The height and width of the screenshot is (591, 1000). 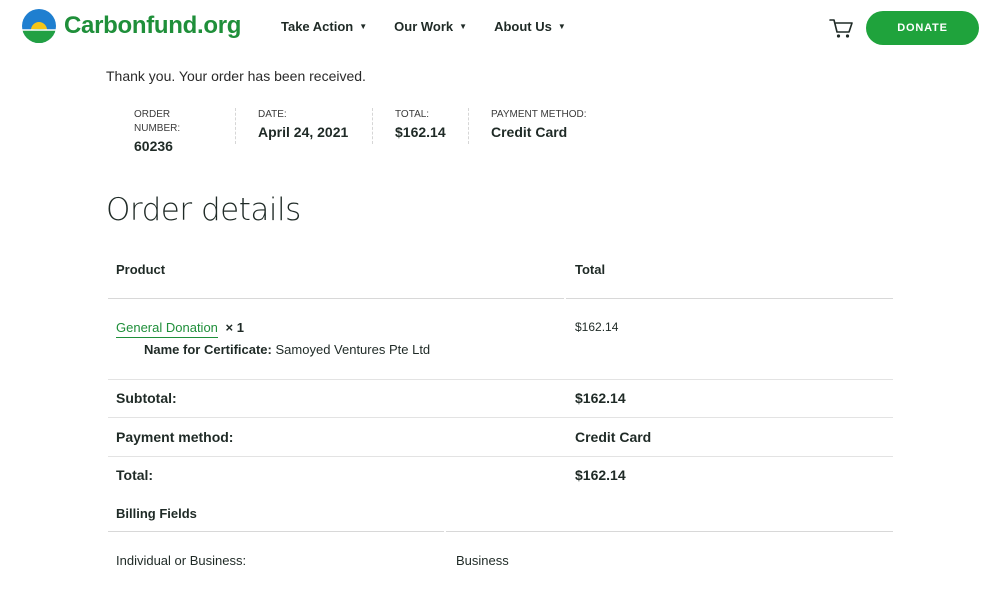 What do you see at coordinates (135, 475) in the screenshot?
I see `total-label: Total:` at bounding box center [135, 475].